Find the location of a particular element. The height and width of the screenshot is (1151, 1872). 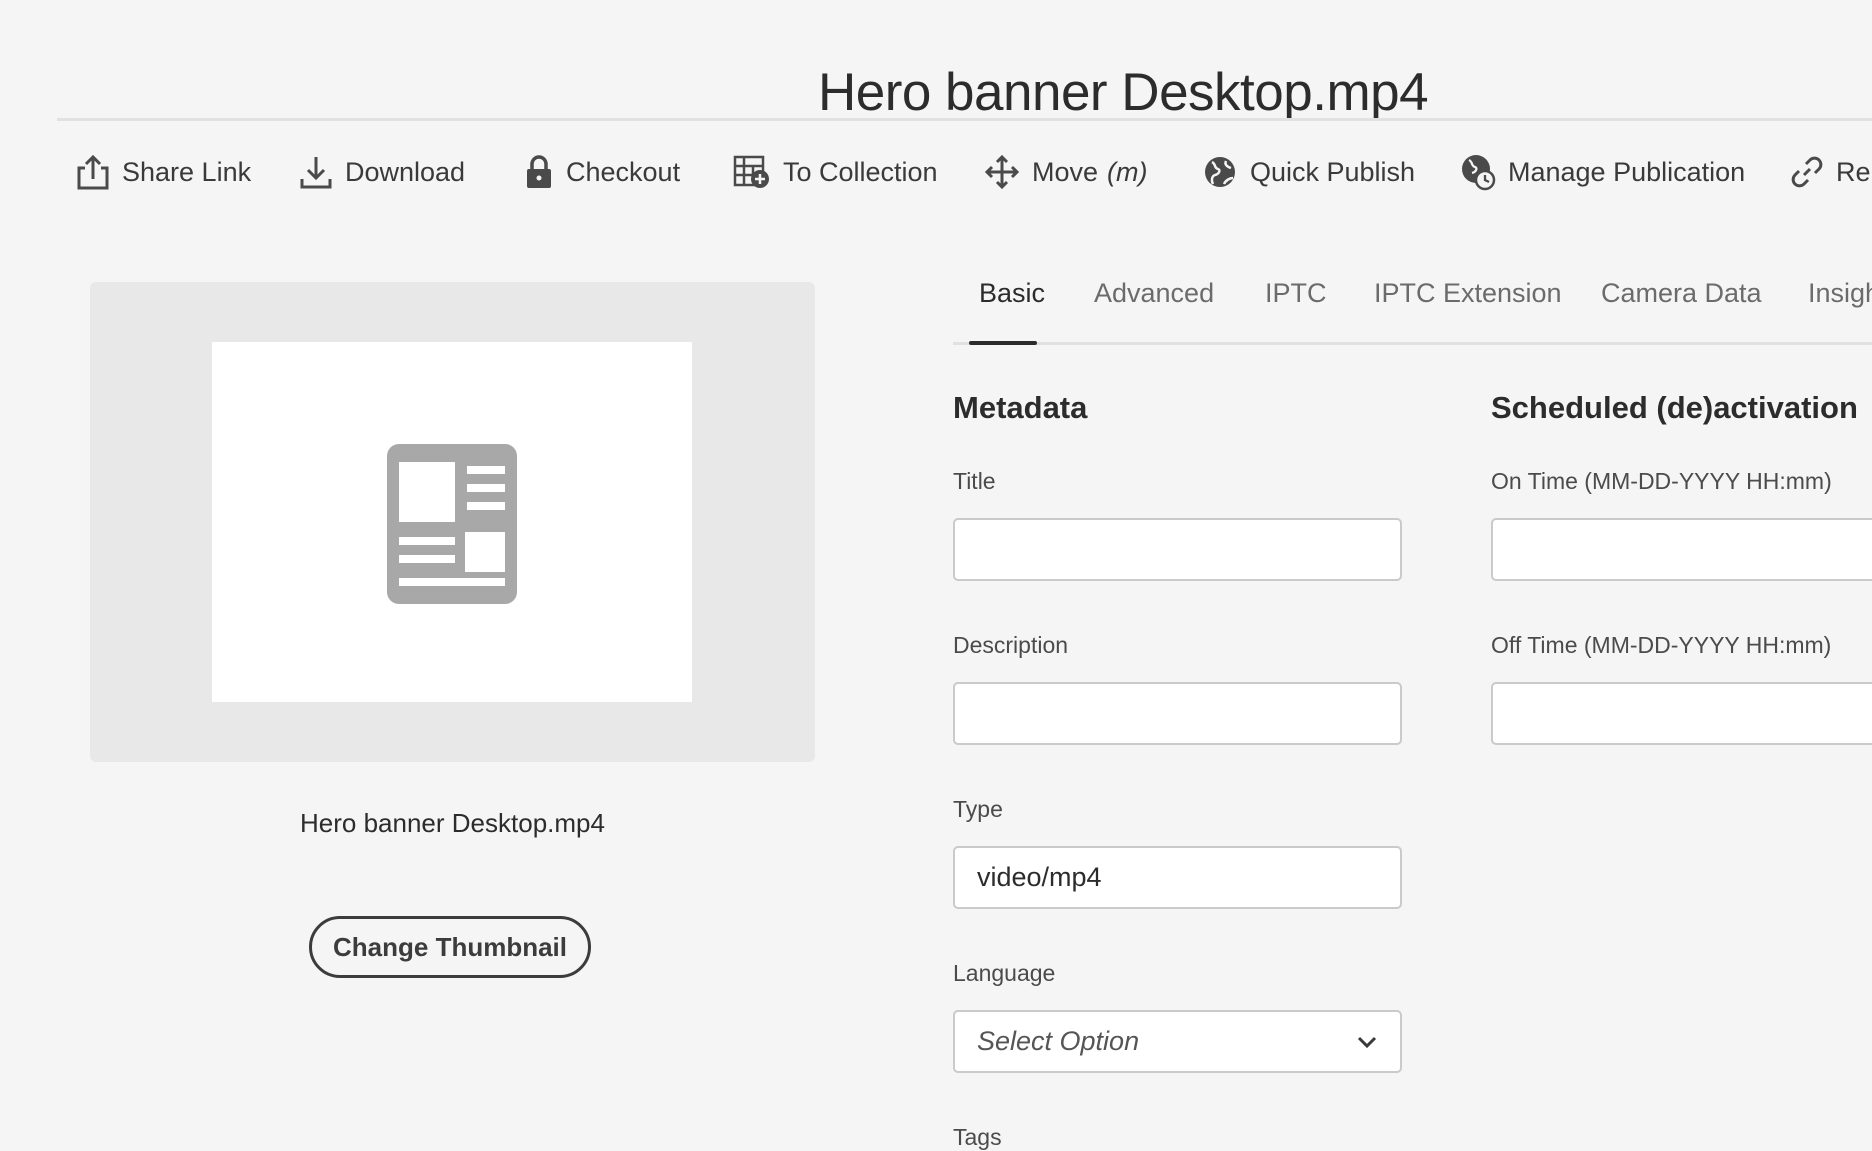

off-time-label: Off Time (MM-DD-YYYY HH:mm) is located at coordinates (1661, 645).